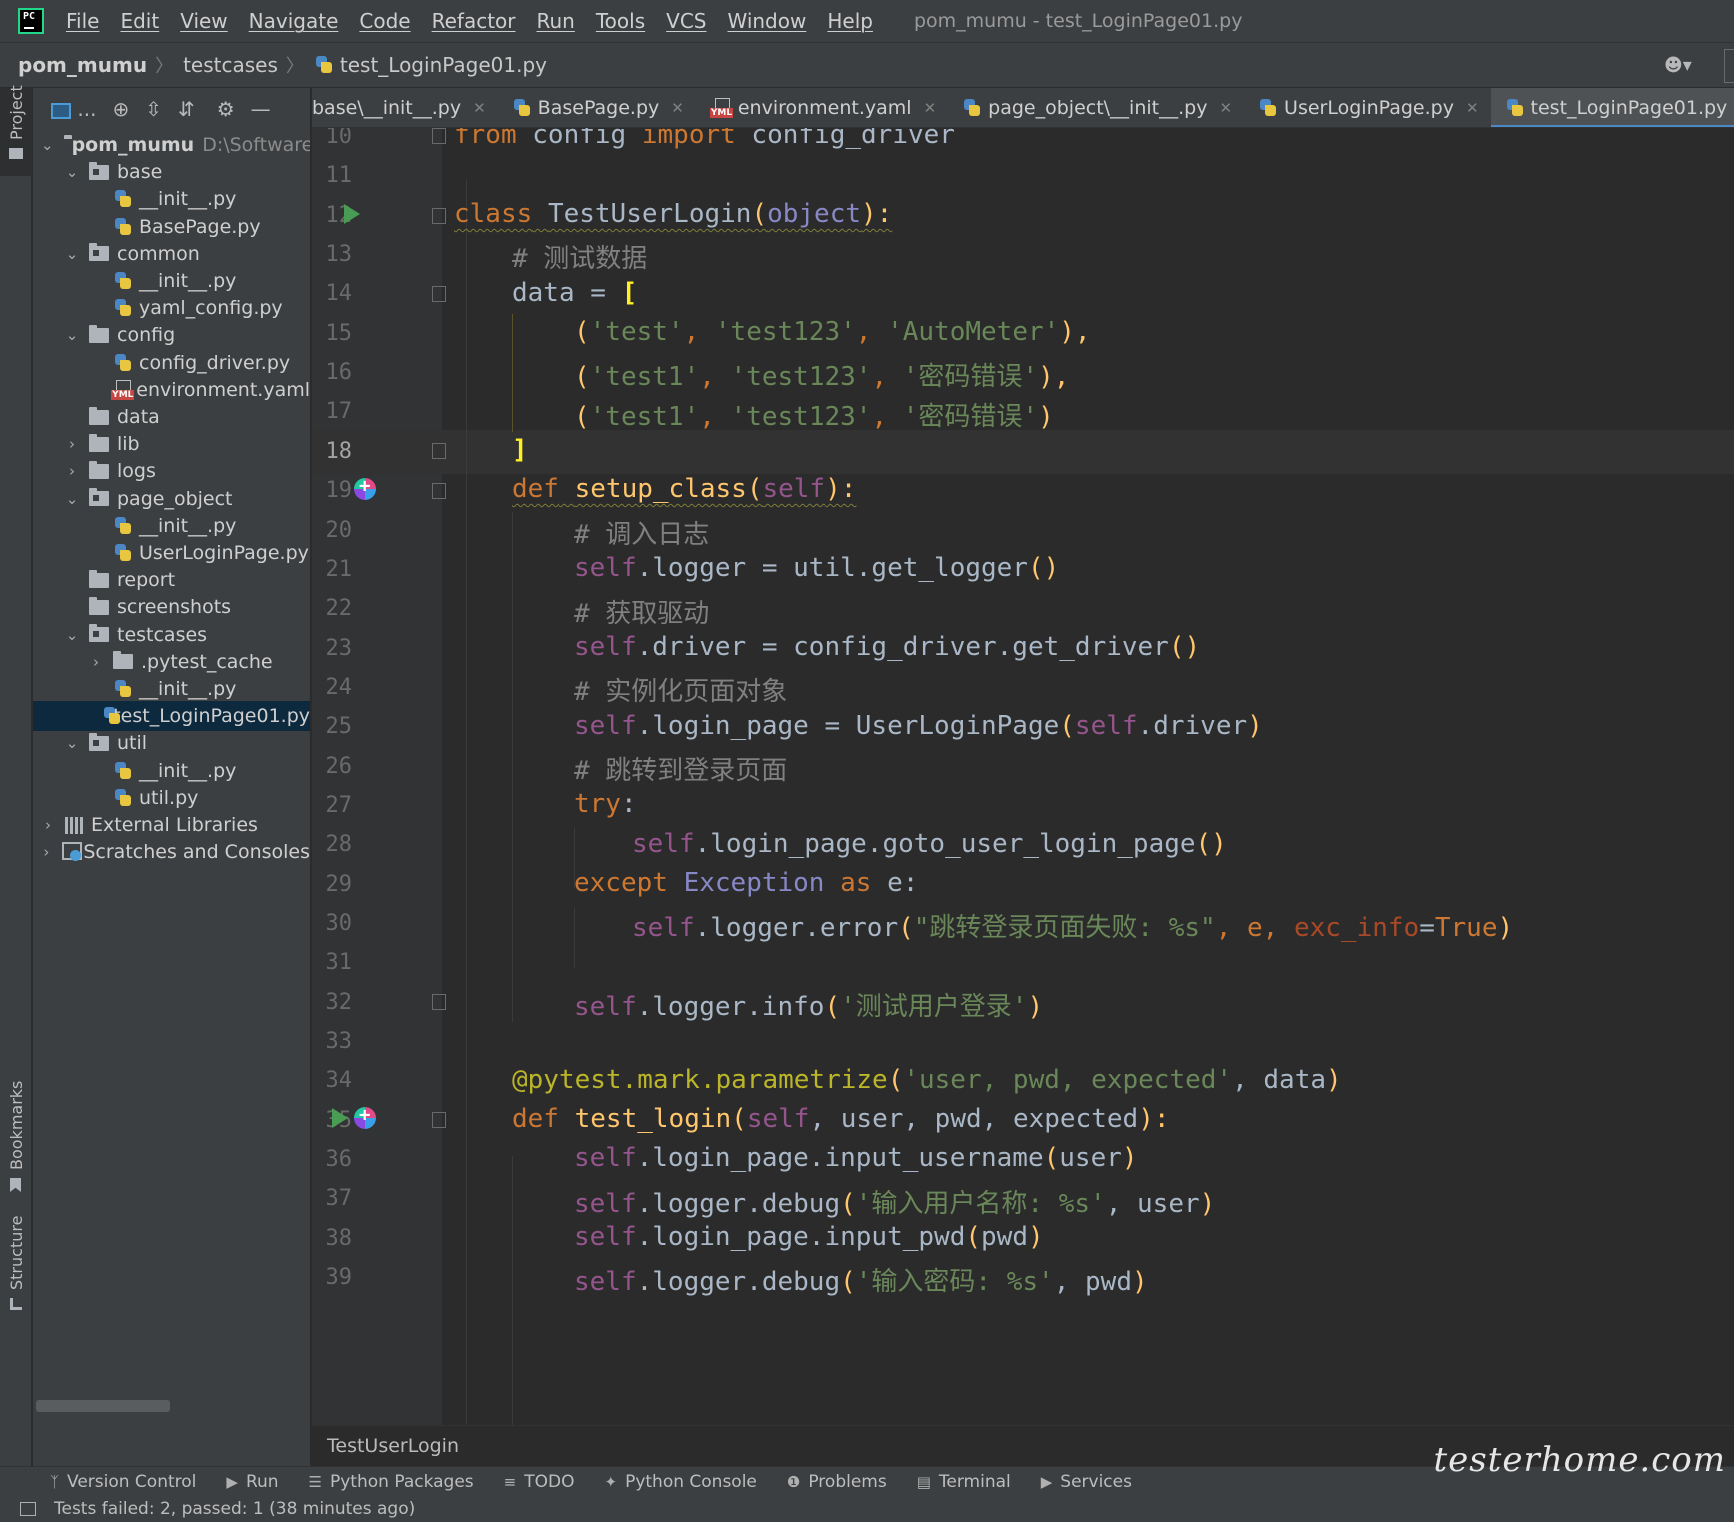 Image resolution: width=1734 pixels, height=1522 pixels. What do you see at coordinates (171, 607) in the screenshot?
I see `tree-item: screenshots` at bounding box center [171, 607].